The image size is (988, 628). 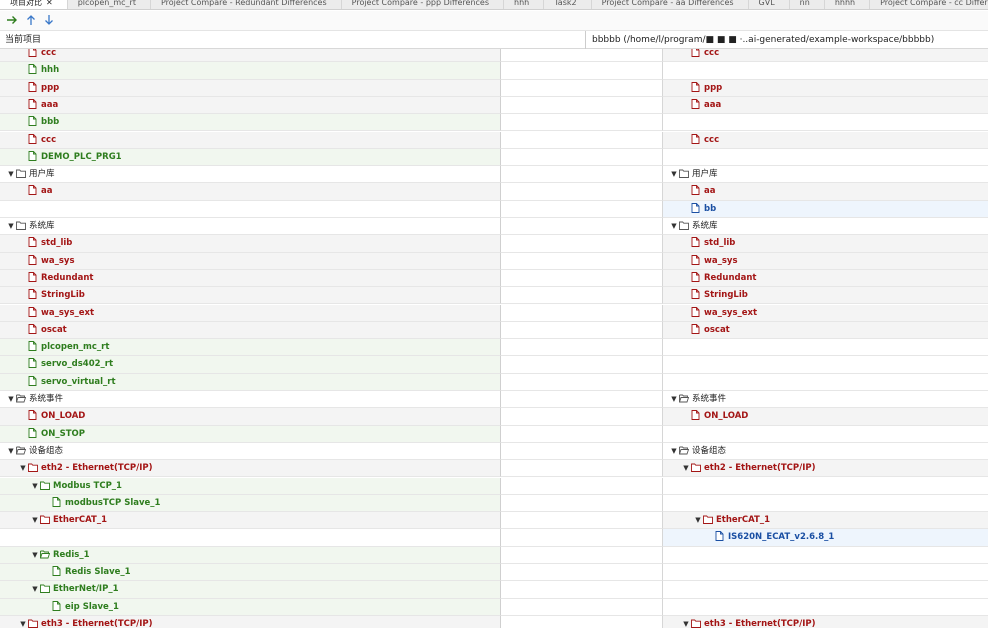 I want to click on right-tree-cell, so click(x=825, y=486).